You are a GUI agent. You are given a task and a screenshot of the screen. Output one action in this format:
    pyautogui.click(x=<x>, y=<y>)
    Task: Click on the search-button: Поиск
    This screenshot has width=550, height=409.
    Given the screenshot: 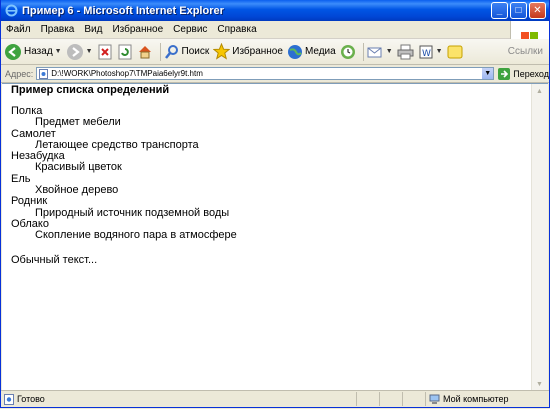 What is the action you would take?
    pyautogui.click(x=187, y=52)
    